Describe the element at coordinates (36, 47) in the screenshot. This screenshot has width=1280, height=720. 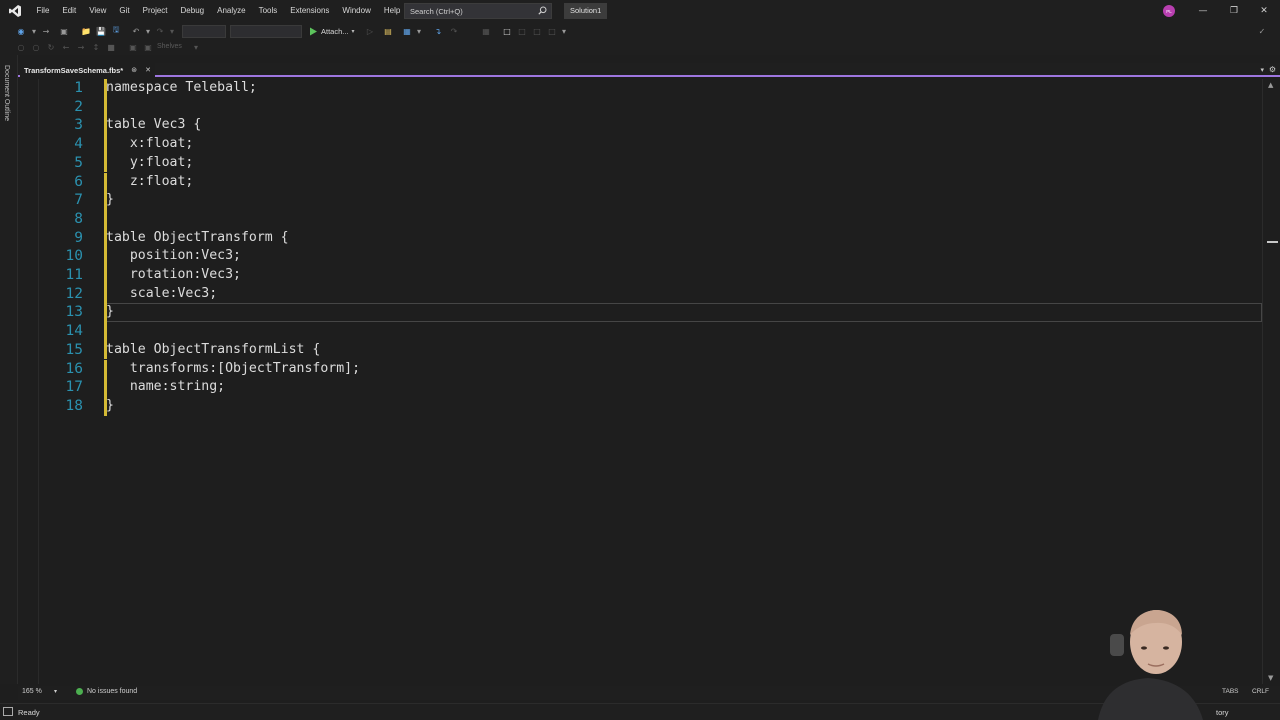
I see `debug-tool-1-icon: ○` at that location.